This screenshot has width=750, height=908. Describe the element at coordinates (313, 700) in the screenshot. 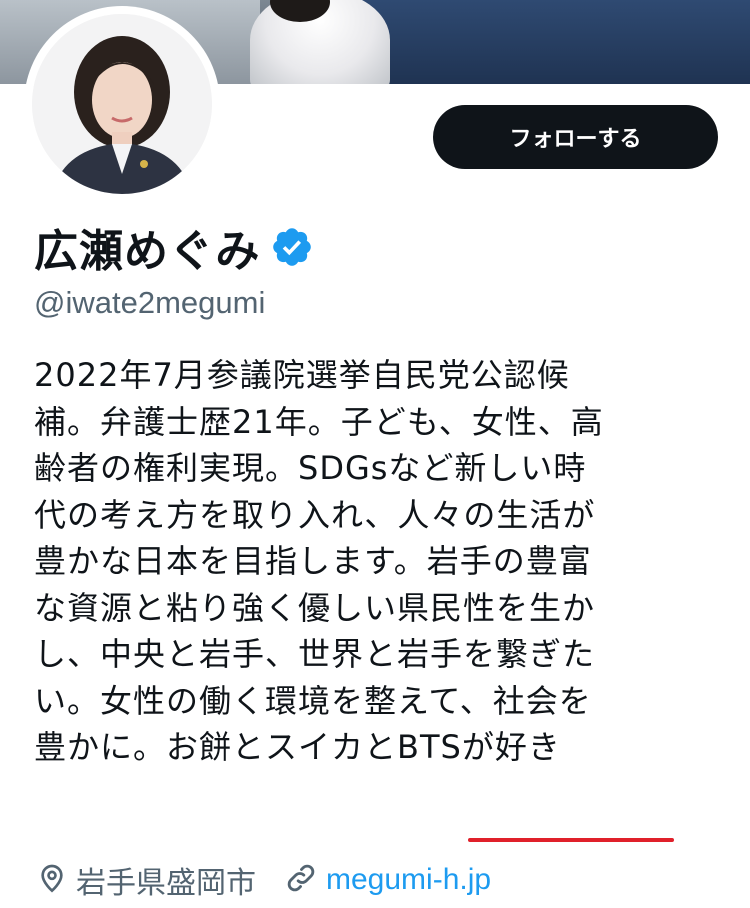

I see `bio-line: い。女性の働く環境を整えて、社会を` at that location.